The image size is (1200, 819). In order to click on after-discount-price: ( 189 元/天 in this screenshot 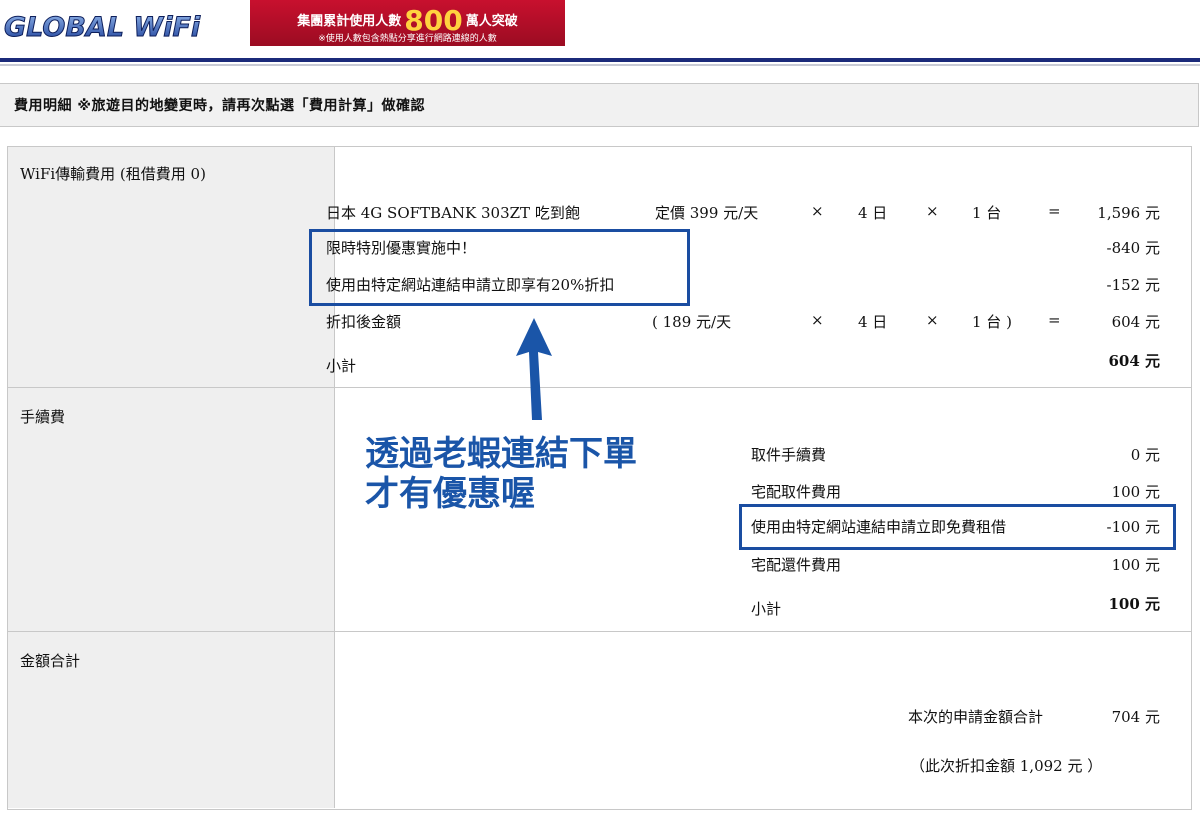, I will do `click(692, 322)`.